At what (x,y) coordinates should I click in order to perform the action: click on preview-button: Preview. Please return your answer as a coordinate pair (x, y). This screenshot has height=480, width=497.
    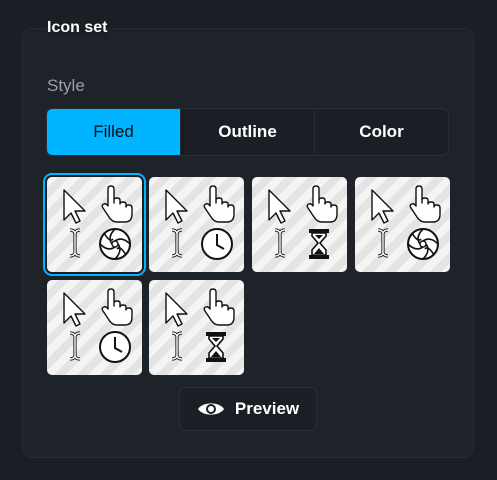
    Looking at the image, I should click on (248, 409).